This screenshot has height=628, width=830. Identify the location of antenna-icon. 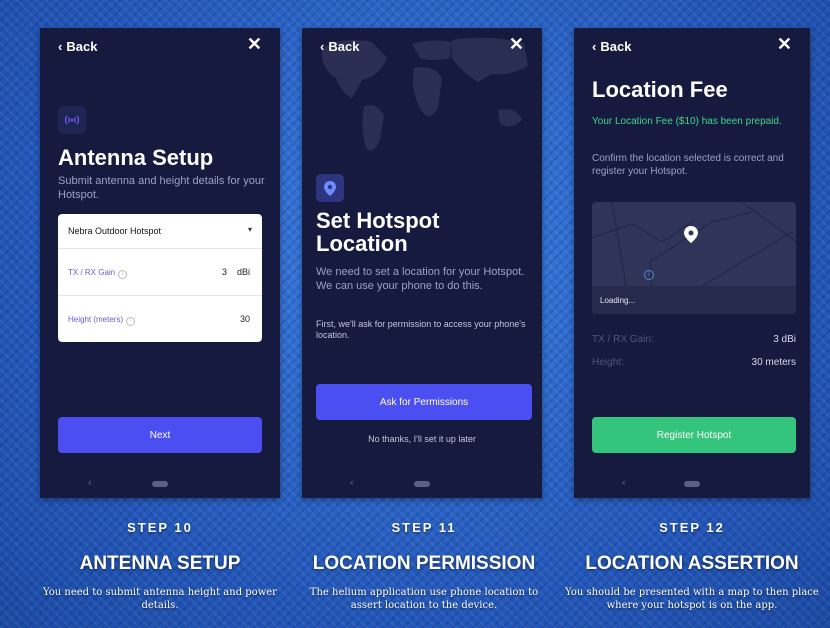
(72, 120).